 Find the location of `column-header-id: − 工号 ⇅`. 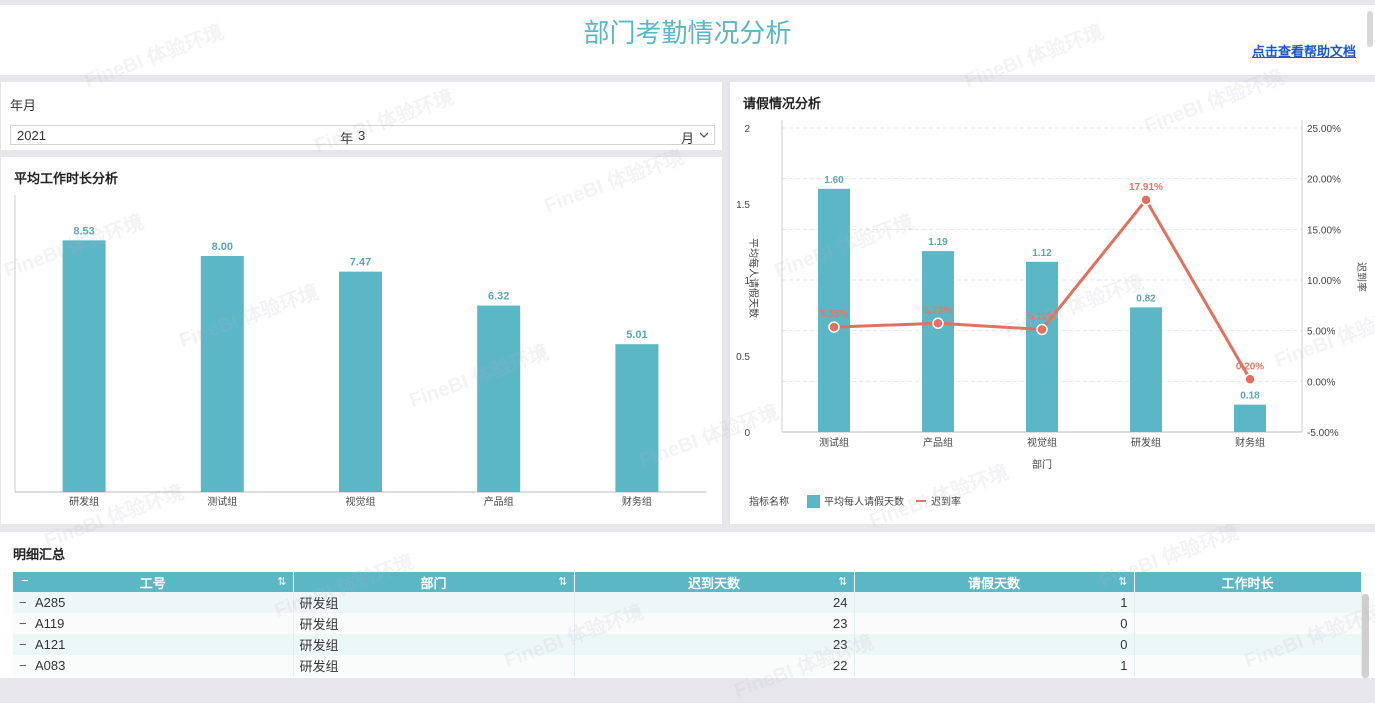

column-header-id: − 工号 ⇅ is located at coordinates (153, 582).